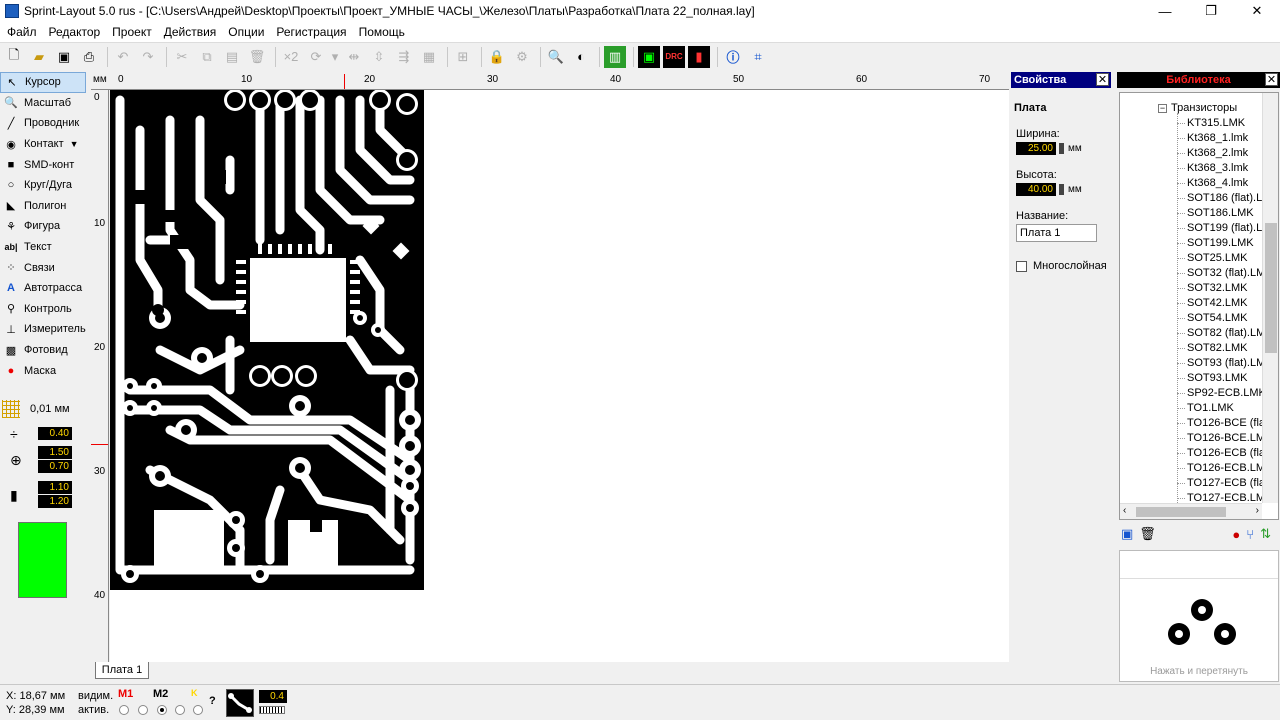 The height and width of the screenshot is (720, 1280). Describe the element at coordinates (190, 32) in the screenshot. I see `menu-actions: Действия` at that location.